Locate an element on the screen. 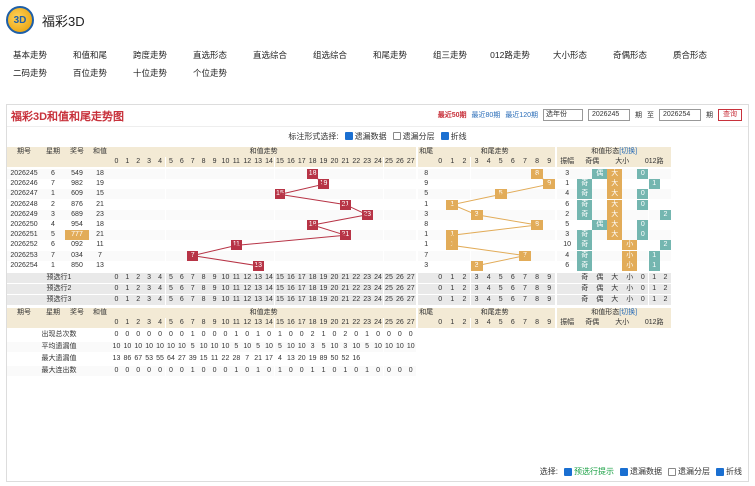 This screenshot has width=755, height=486. nav-item: 质合形态 is located at coordinates (690, 55).